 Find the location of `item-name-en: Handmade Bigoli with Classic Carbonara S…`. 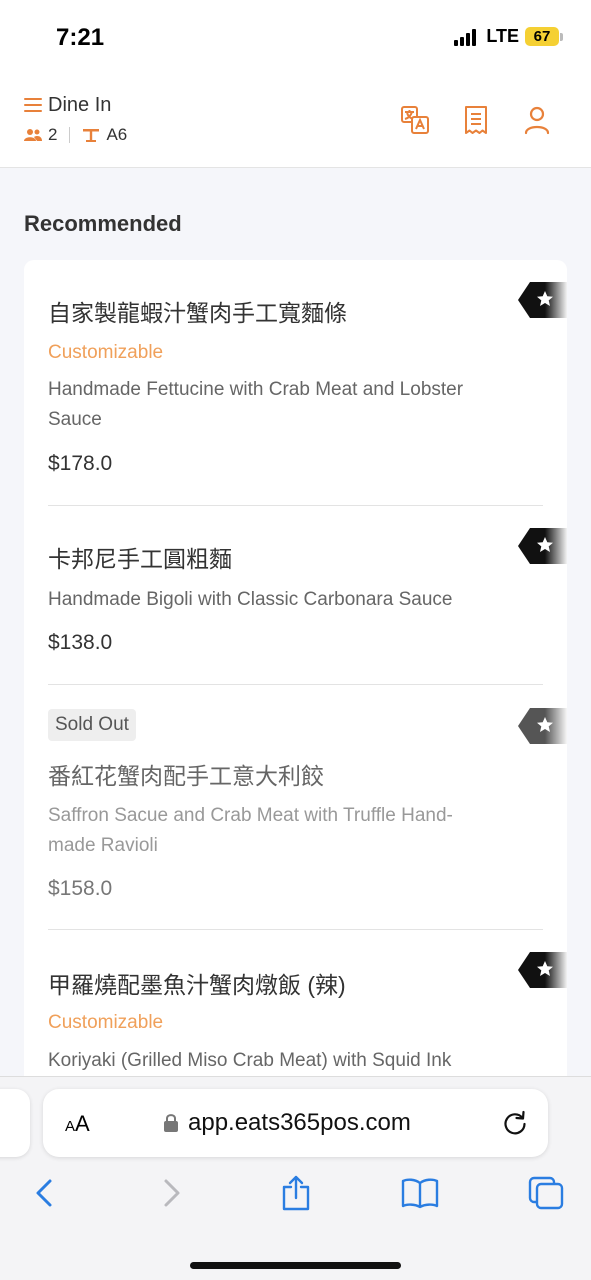

item-name-en: Handmade Bigoli with Classic Carbonara S… is located at coordinates (250, 599).